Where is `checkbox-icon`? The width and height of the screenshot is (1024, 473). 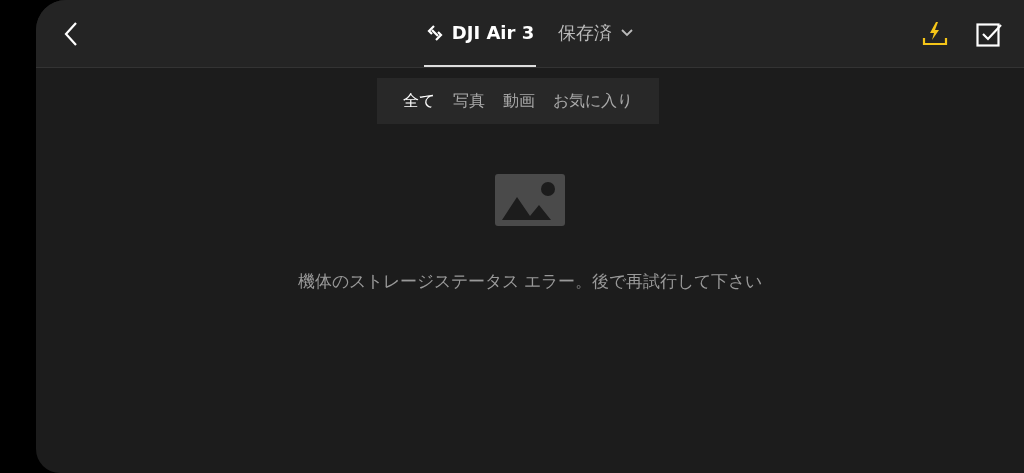 checkbox-icon is located at coordinates (989, 33).